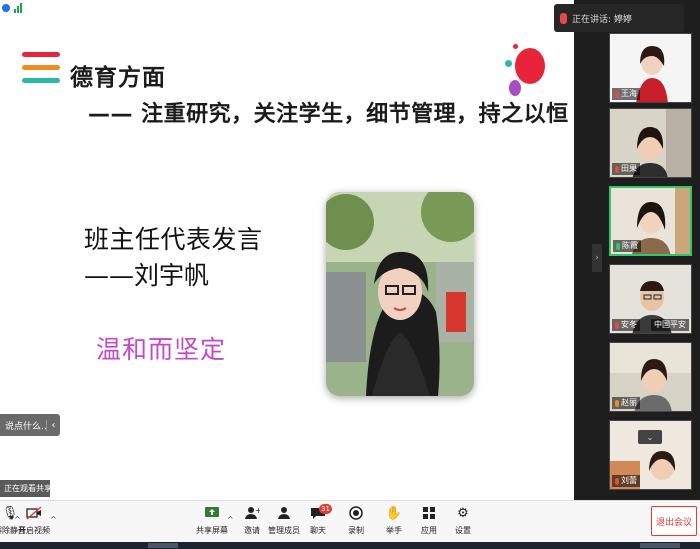 The image size is (700, 549). I want to click on panel-collapse-button: ›, so click(597, 258).